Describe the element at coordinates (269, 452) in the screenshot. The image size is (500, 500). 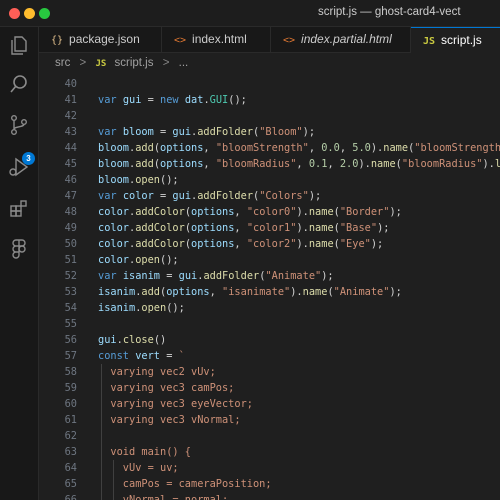
I see `code-line: 63 void main() {` at that location.